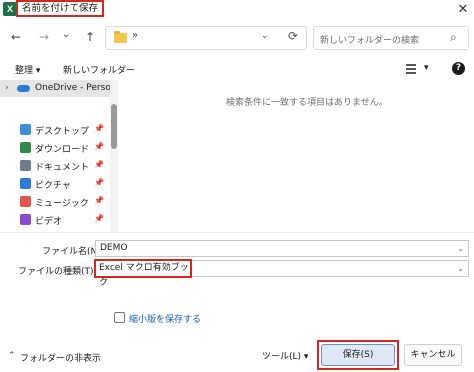 Image resolution: width=474 pixels, height=372 pixels. What do you see at coordinates (453, 37) in the screenshot?
I see `search-icon: ⌕` at bounding box center [453, 37].